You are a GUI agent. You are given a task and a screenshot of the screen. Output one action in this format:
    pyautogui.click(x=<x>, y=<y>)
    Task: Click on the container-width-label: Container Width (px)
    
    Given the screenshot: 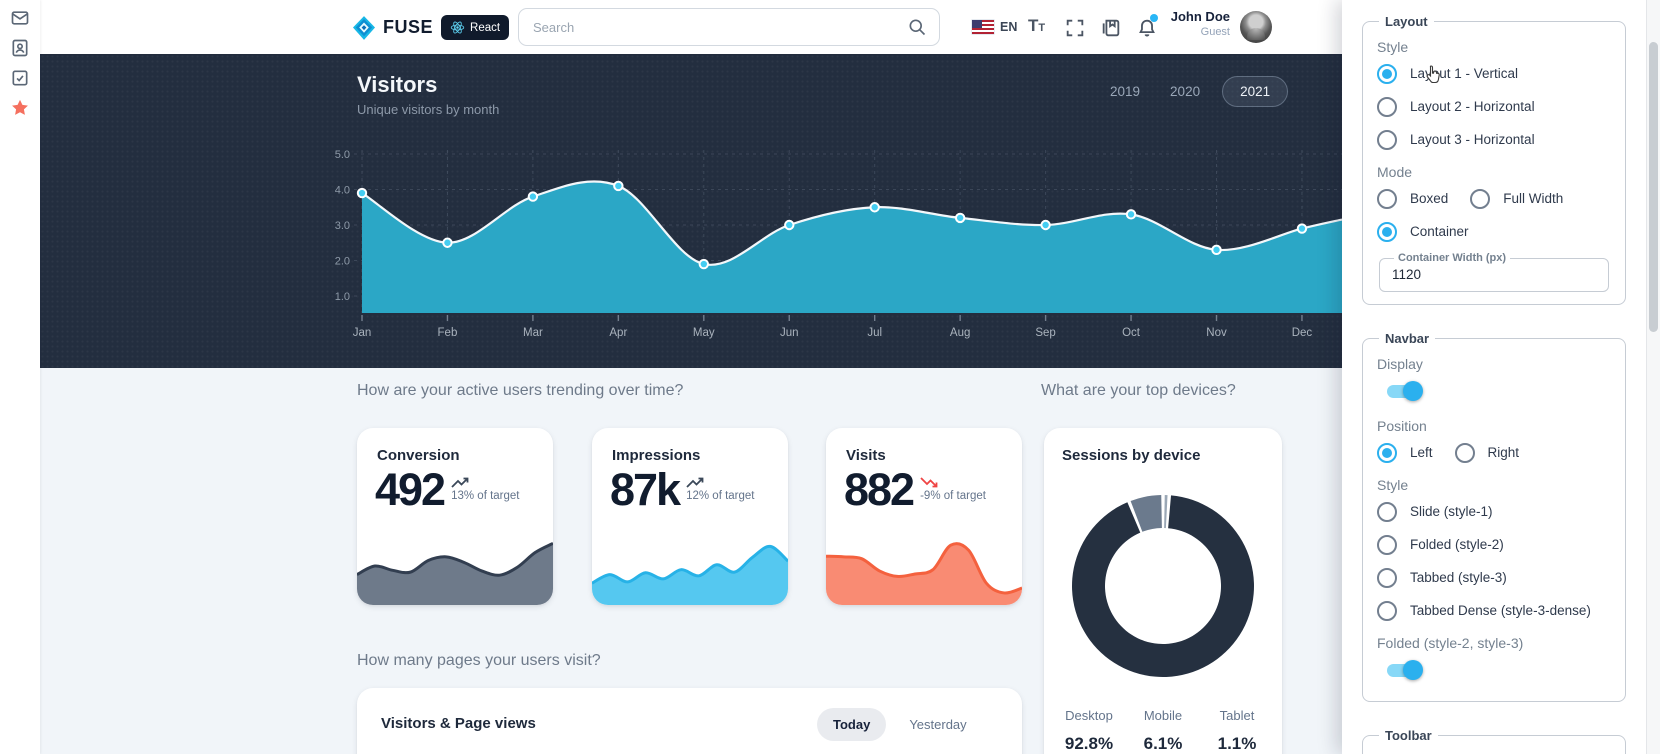 What is the action you would take?
    pyautogui.click(x=1452, y=258)
    